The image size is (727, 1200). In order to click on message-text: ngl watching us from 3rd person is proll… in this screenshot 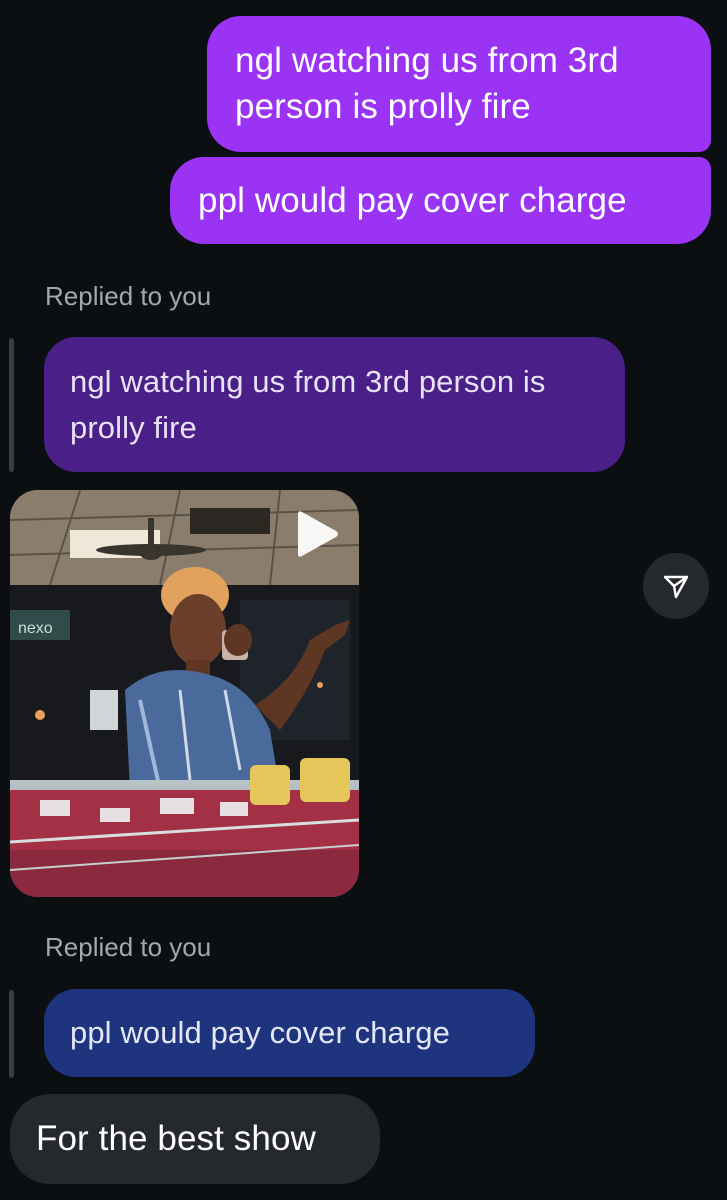, I will do `click(427, 83)`.